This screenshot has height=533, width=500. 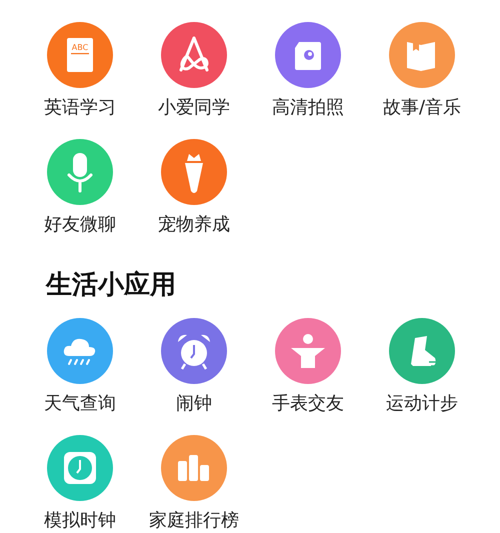 What do you see at coordinates (422, 70) in the screenshot?
I see `app-shortcut: 故事/音乐` at bounding box center [422, 70].